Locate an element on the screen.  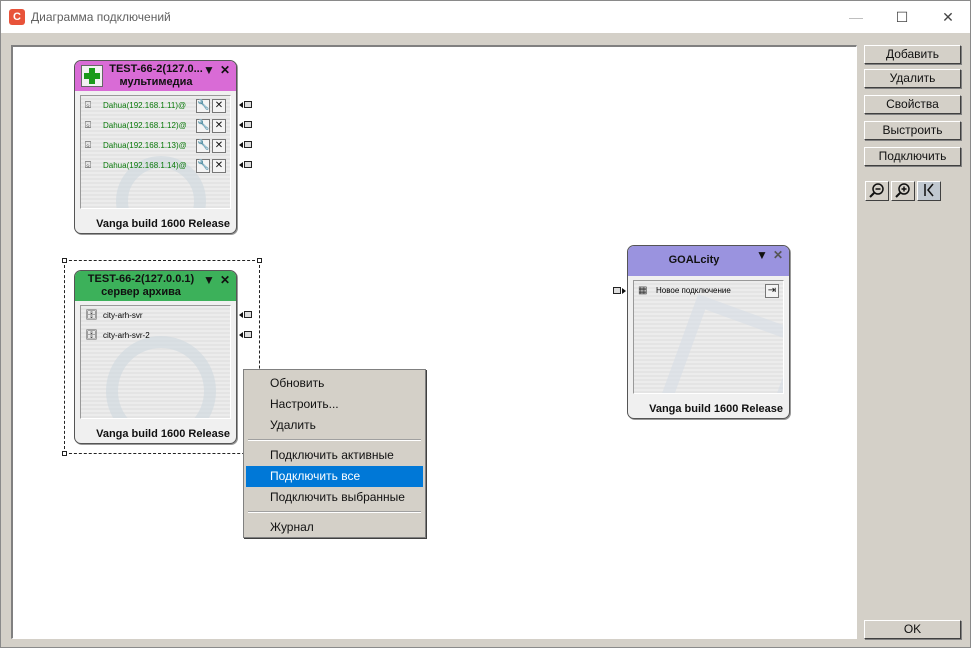
node-title-line2: мультимедиа is located at coordinates (156, 82).